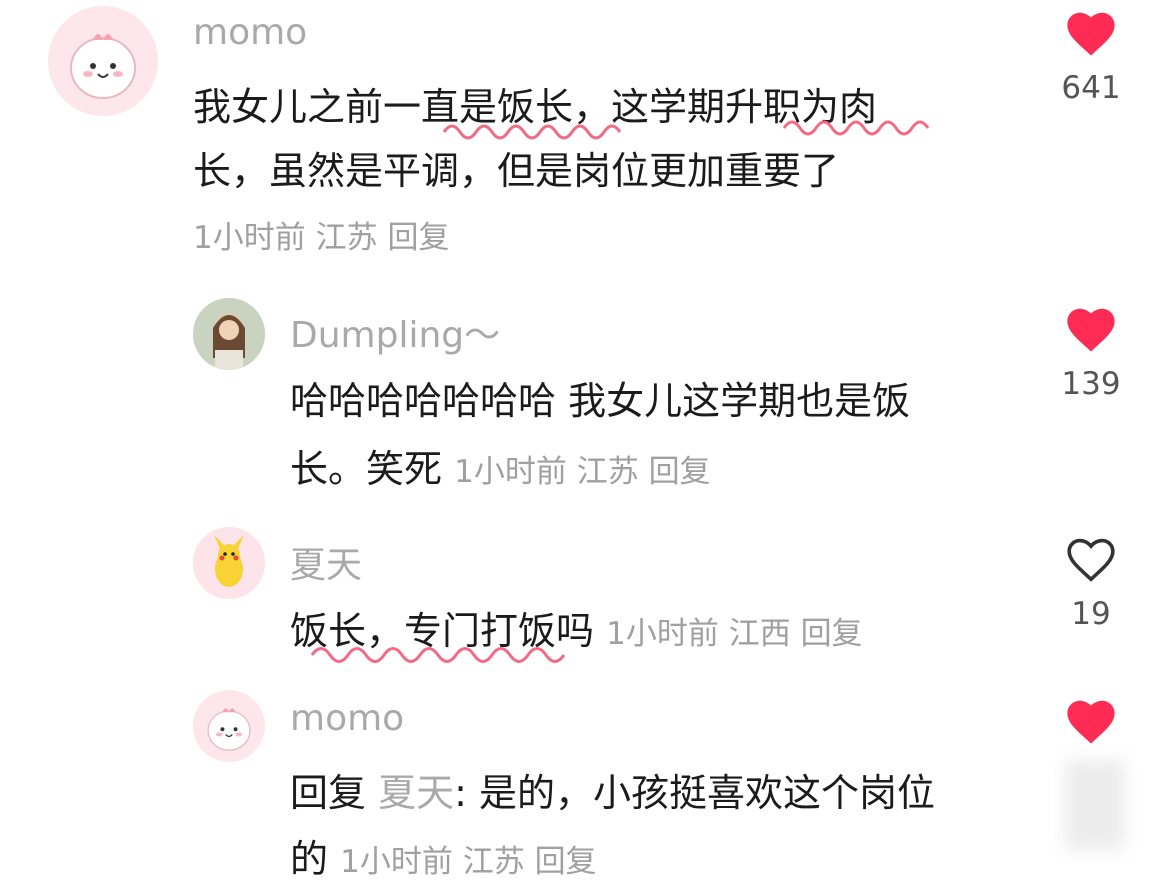 The width and height of the screenshot is (1170, 883). What do you see at coordinates (600, 401) in the screenshot?
I see `comment-text-line1: 哈哈哈哈哈哈哈 我女儿这学期也是饭` at bounding box center [600, 401].